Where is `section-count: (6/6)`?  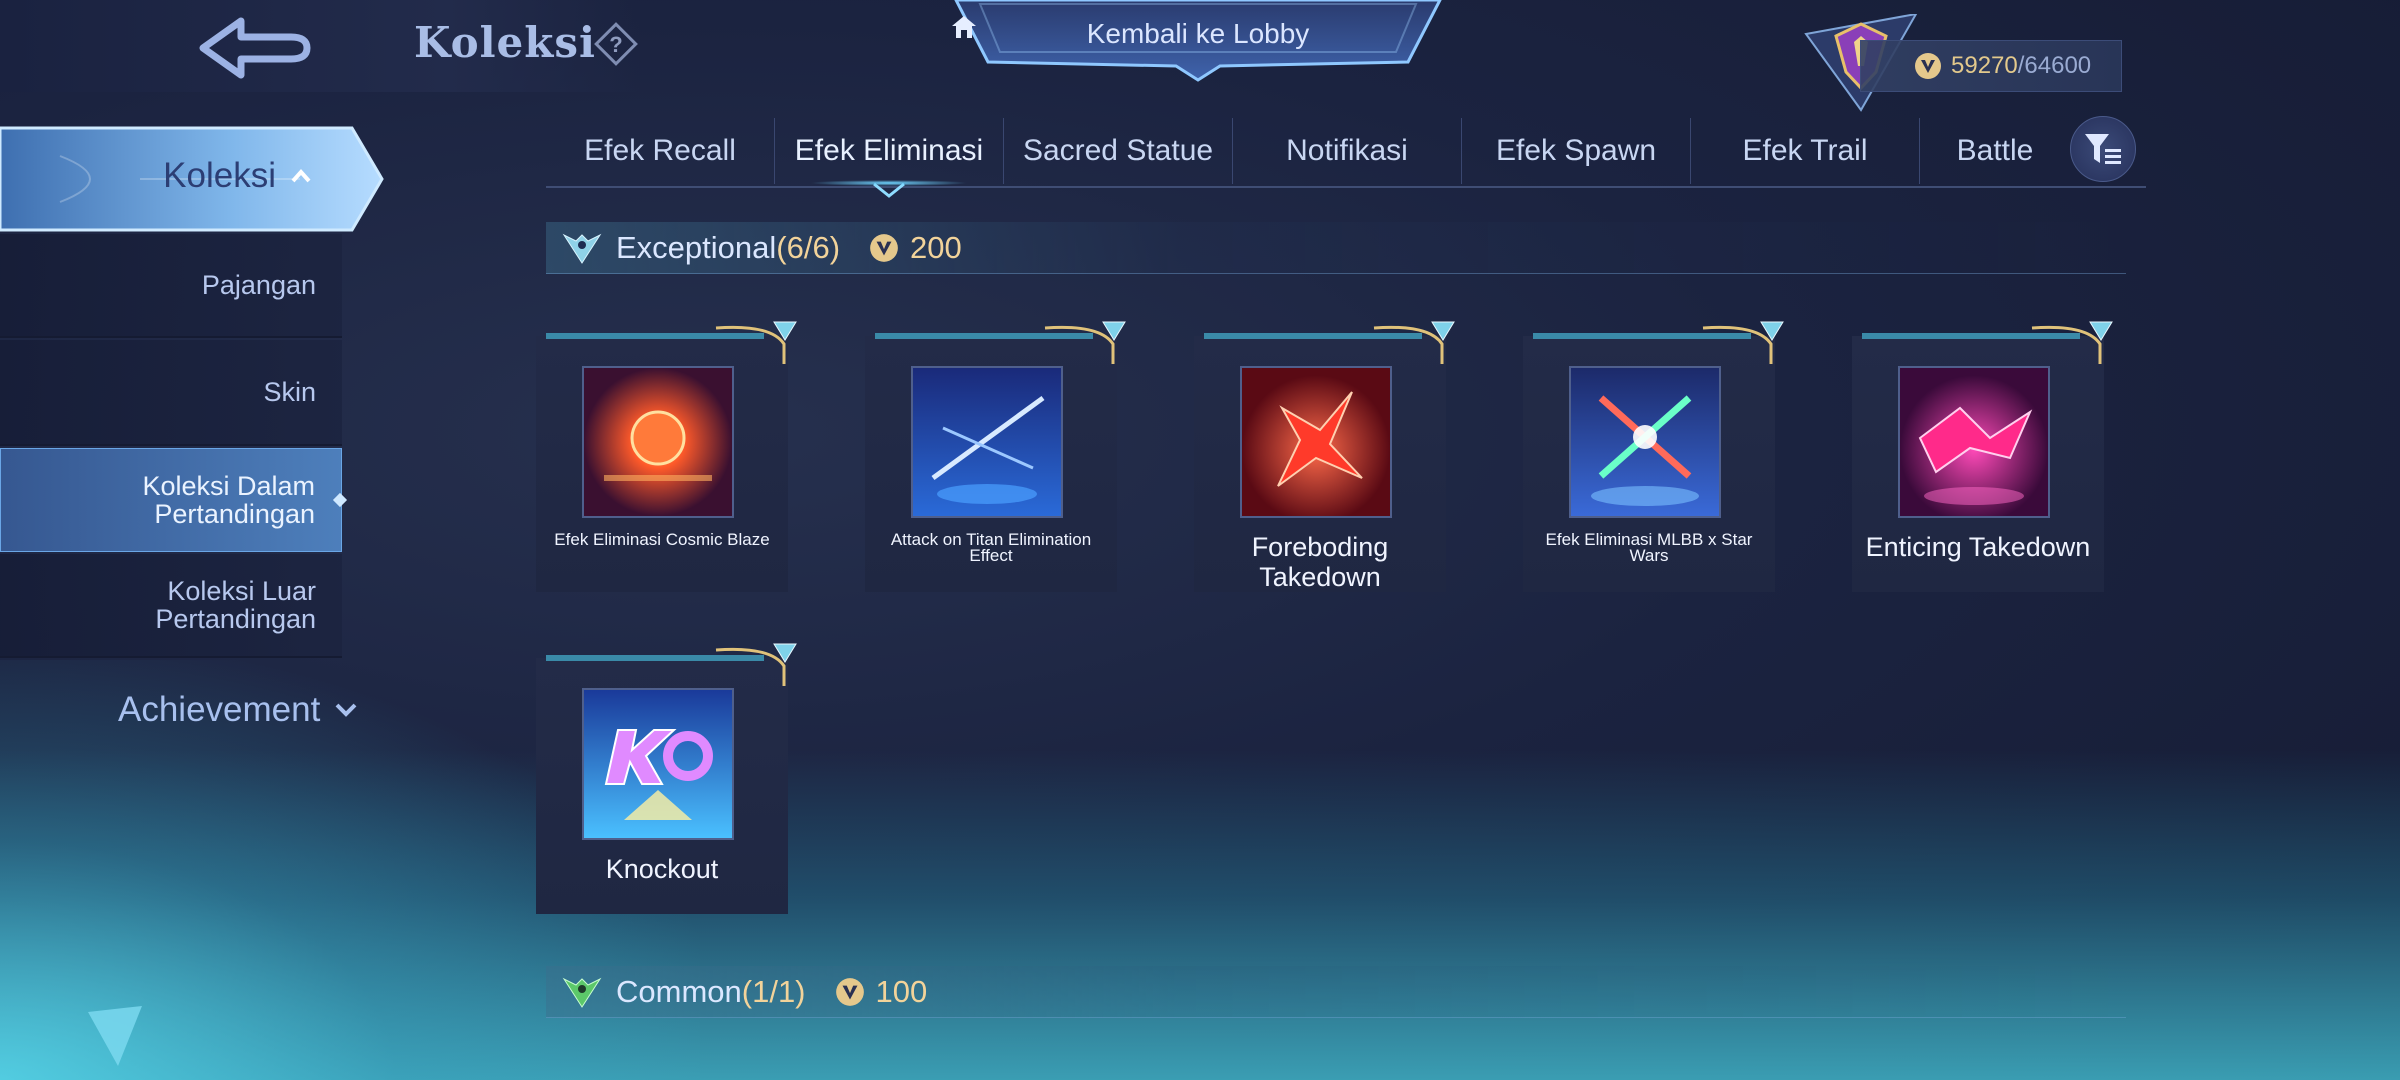 section-count: (6/6) is located at coordinates (808, 247).